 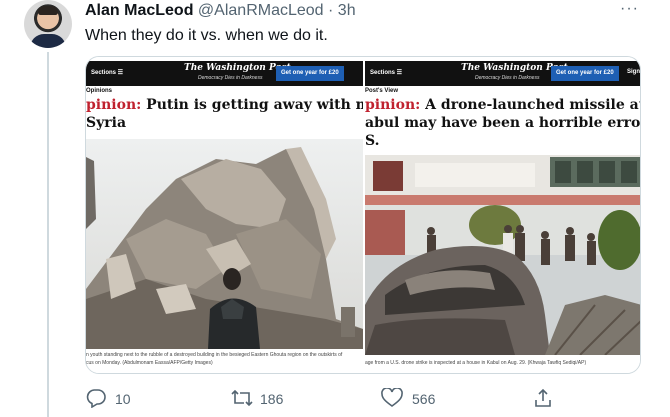 What do you see at coordinates (96, 398) in the screenshot?
I see `reply-icon` at bounding box center [96, 398].